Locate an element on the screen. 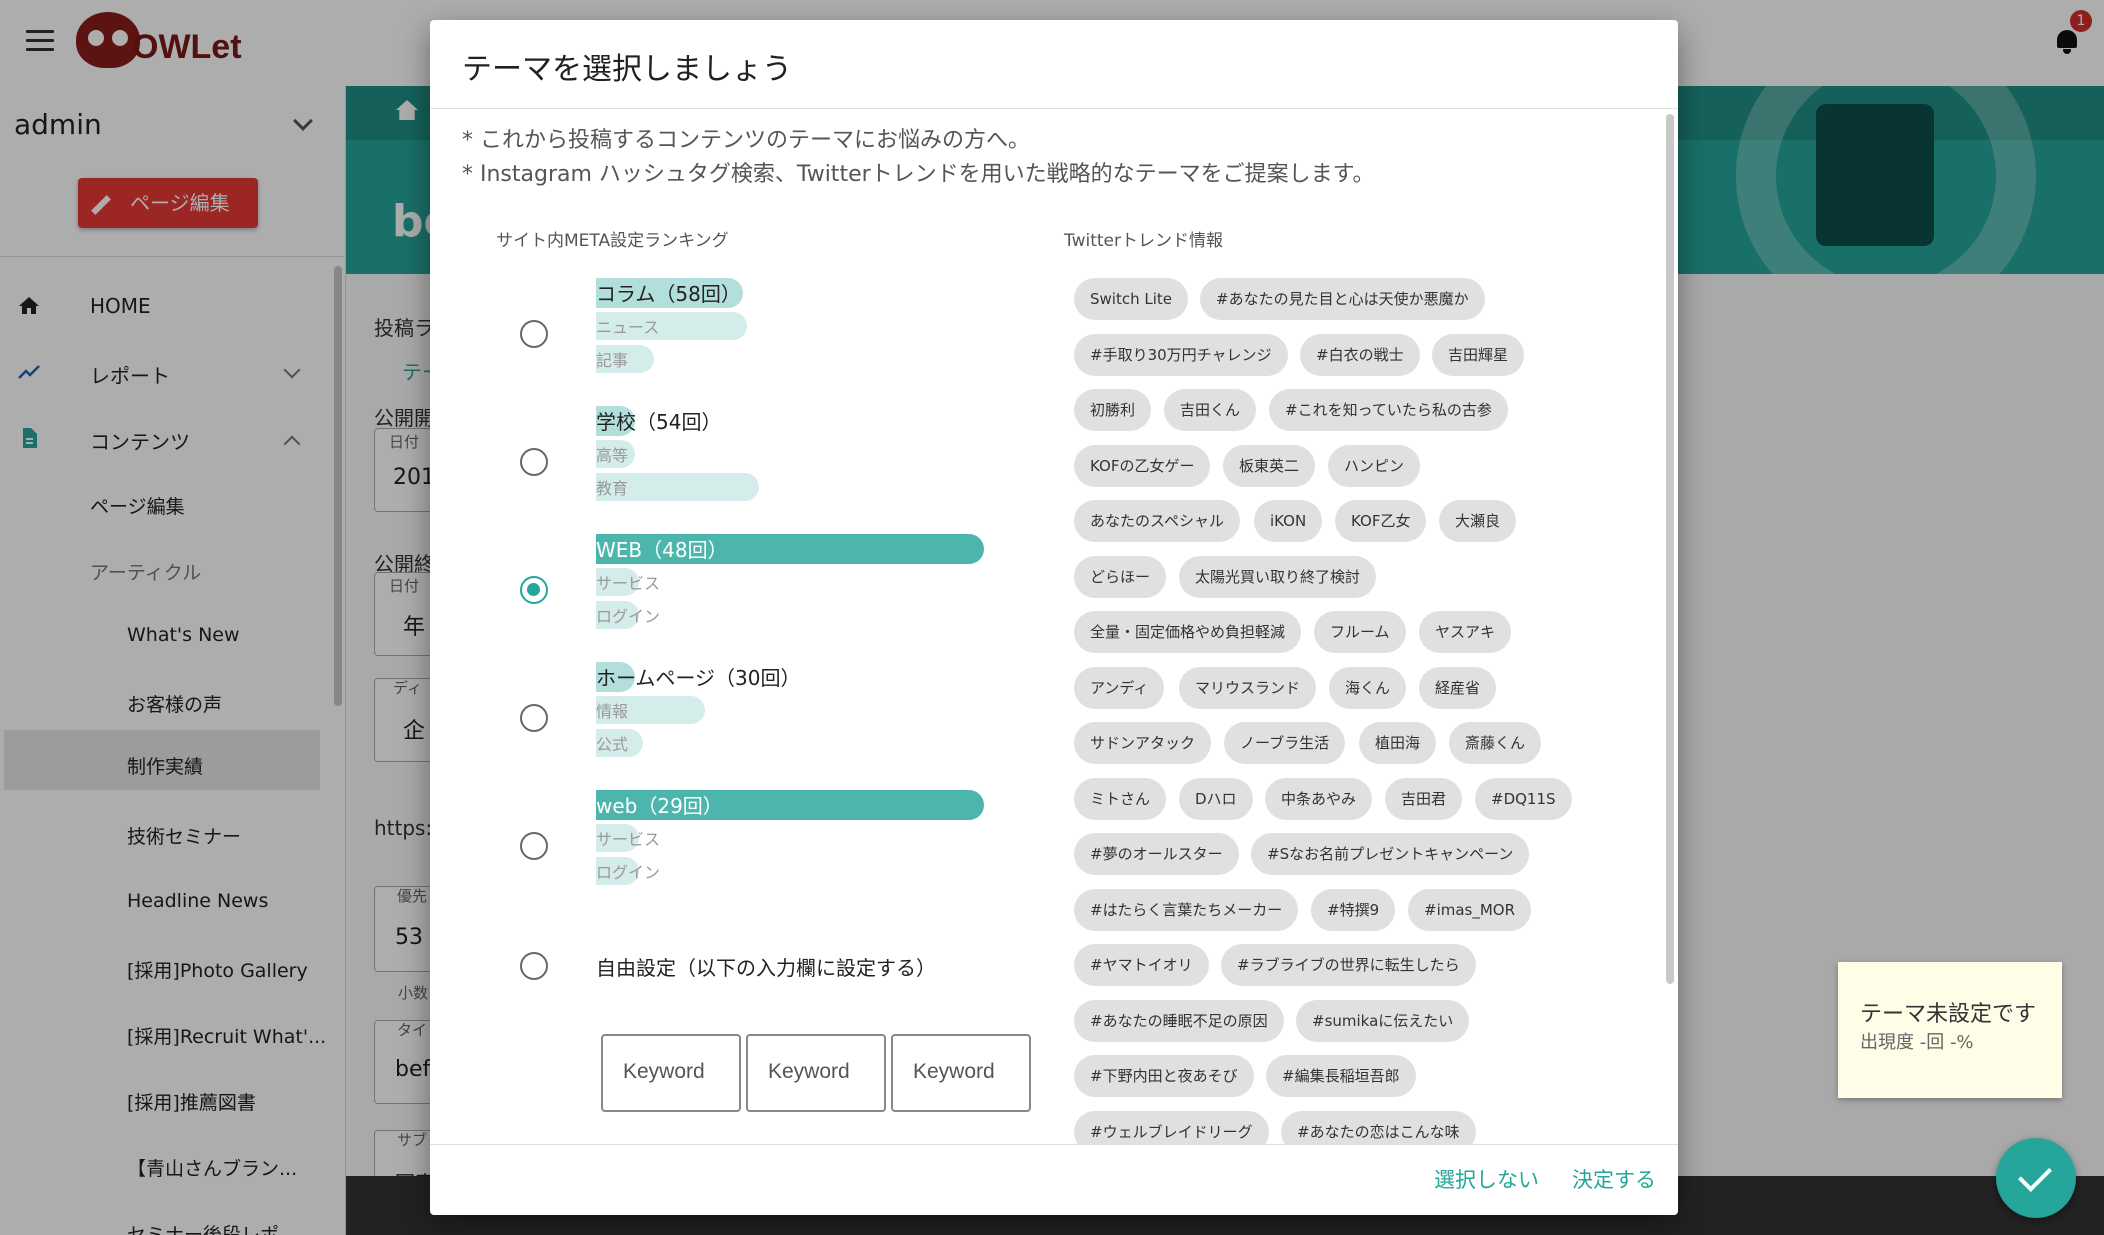 Image resolution: width=2104 pixels, height=1235 pixels. ranking-sub-label: ニュース is located at coordinates (628, 327).